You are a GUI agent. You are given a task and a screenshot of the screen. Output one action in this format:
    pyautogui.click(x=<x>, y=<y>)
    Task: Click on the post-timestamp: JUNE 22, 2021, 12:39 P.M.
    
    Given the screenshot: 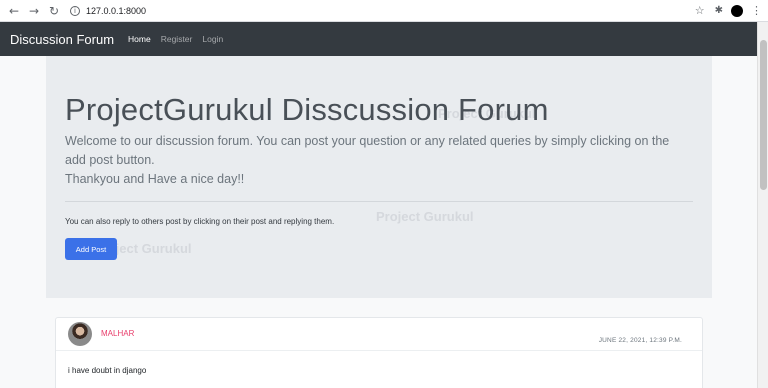 What is the action you would take?
    pyautogui.click(x=640, y=340)
    